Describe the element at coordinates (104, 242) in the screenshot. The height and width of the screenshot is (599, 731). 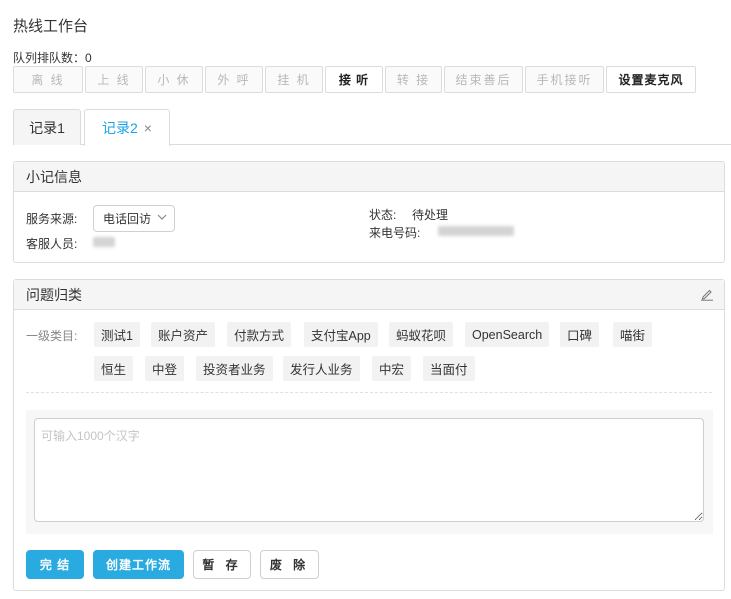
I see `agent-name-redacted` at that location.